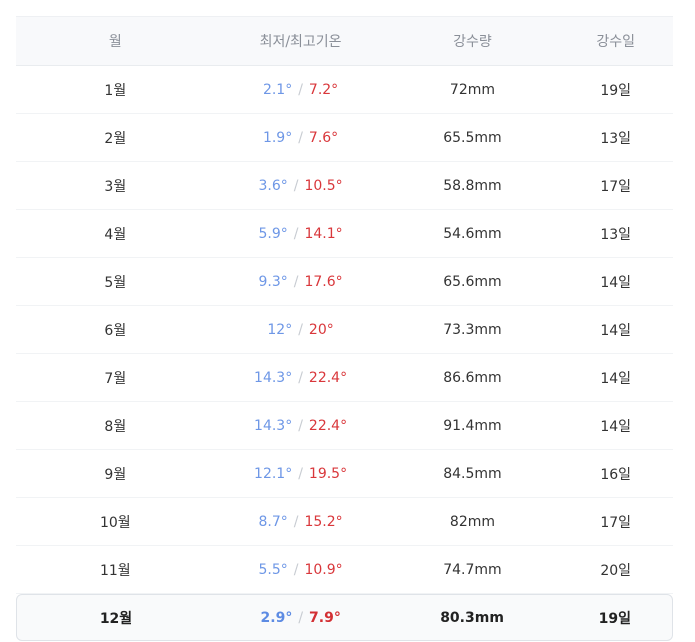 The image size is (695, 642). Describe the element at coordinates (115, 186) in the screenshot. I see `month-cell: 3월` at that location.